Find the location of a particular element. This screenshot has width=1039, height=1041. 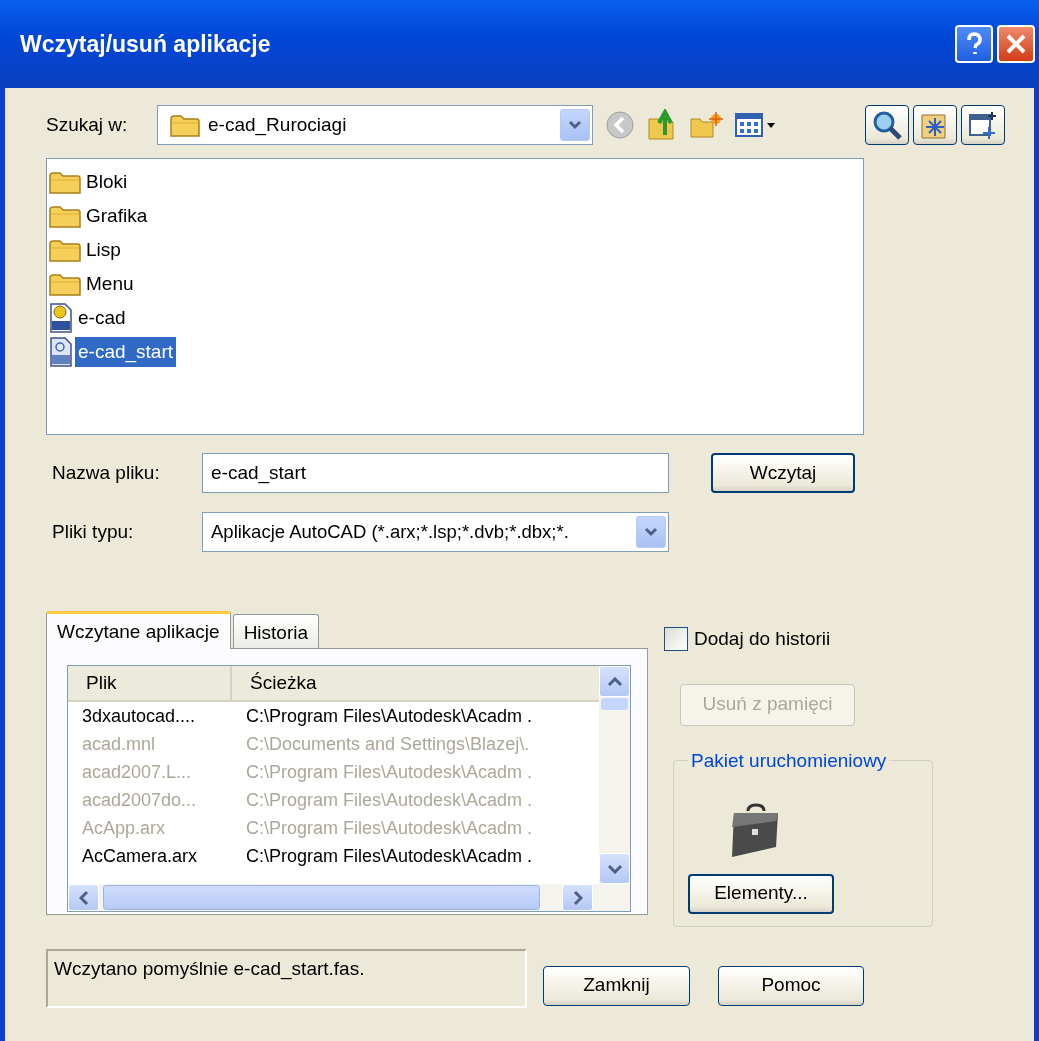

table-cell-text: acad.mnl is located at coordinates (119, 744).